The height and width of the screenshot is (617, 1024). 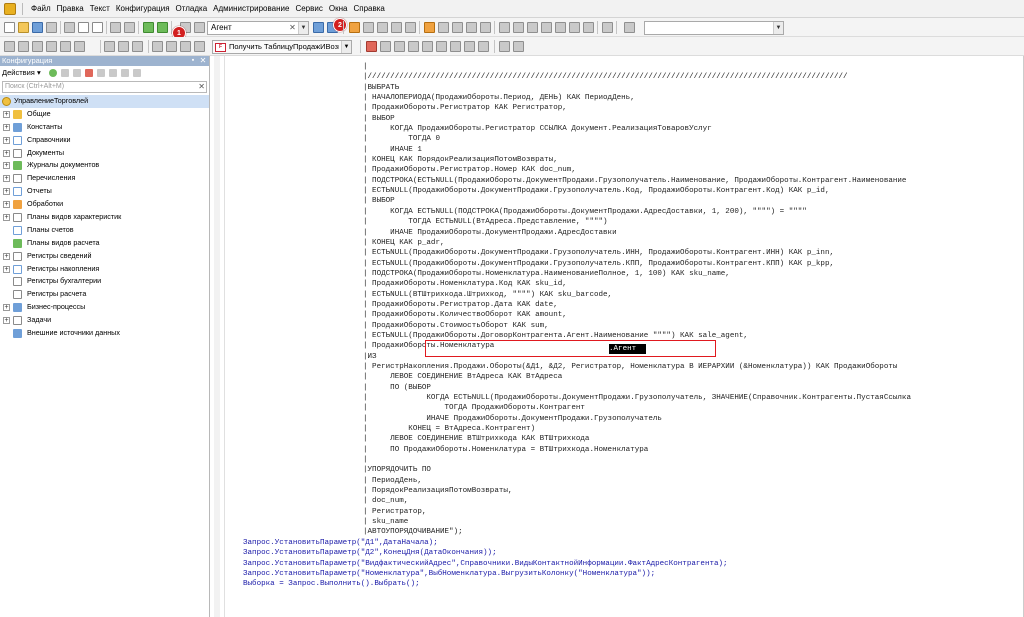 I want to click on sort-icon, so click(x=125, y=73).